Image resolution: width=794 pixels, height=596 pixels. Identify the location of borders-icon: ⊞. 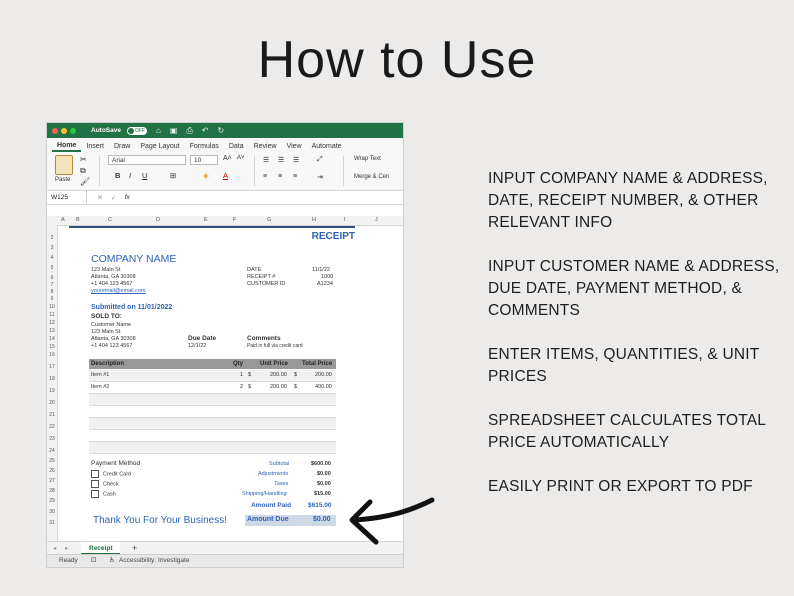
(173, 175).